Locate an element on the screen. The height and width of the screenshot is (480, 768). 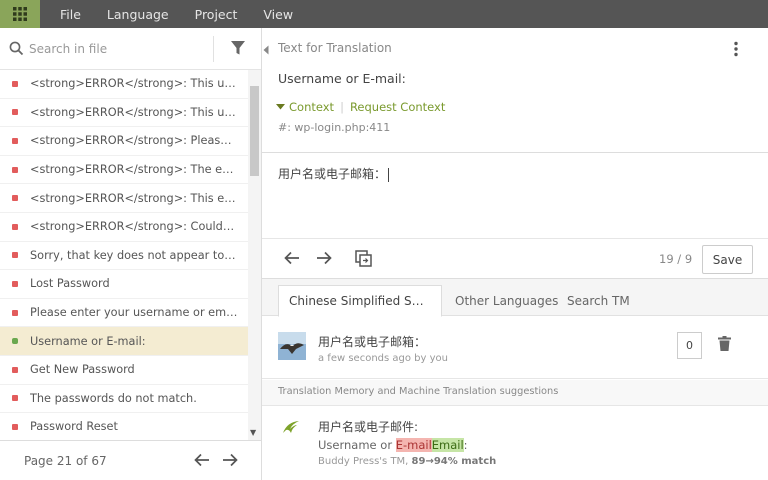
list-item-text: The passwords do not match. is located at coordinates (113, 398).